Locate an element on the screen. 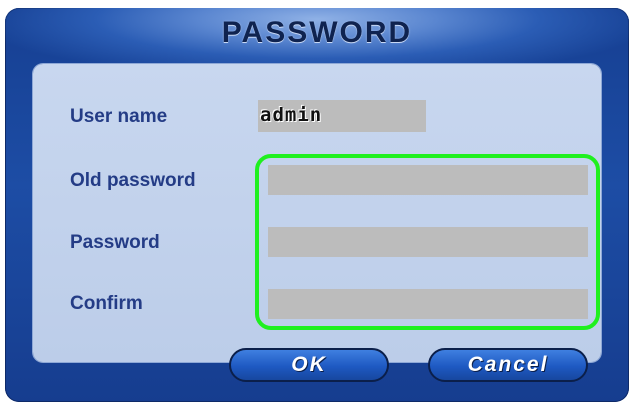  dialog-title: PASSWORD is located at coordinates (317, 32).